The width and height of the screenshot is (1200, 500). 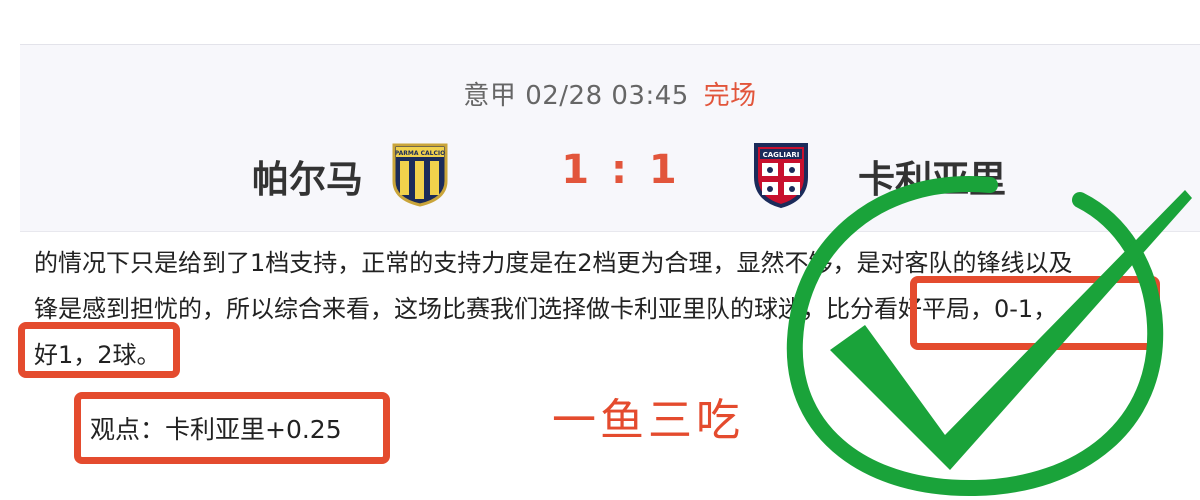 I want to click on match-meta: 意甲 02/28 03:45 完场, so click(x=610, y=93).